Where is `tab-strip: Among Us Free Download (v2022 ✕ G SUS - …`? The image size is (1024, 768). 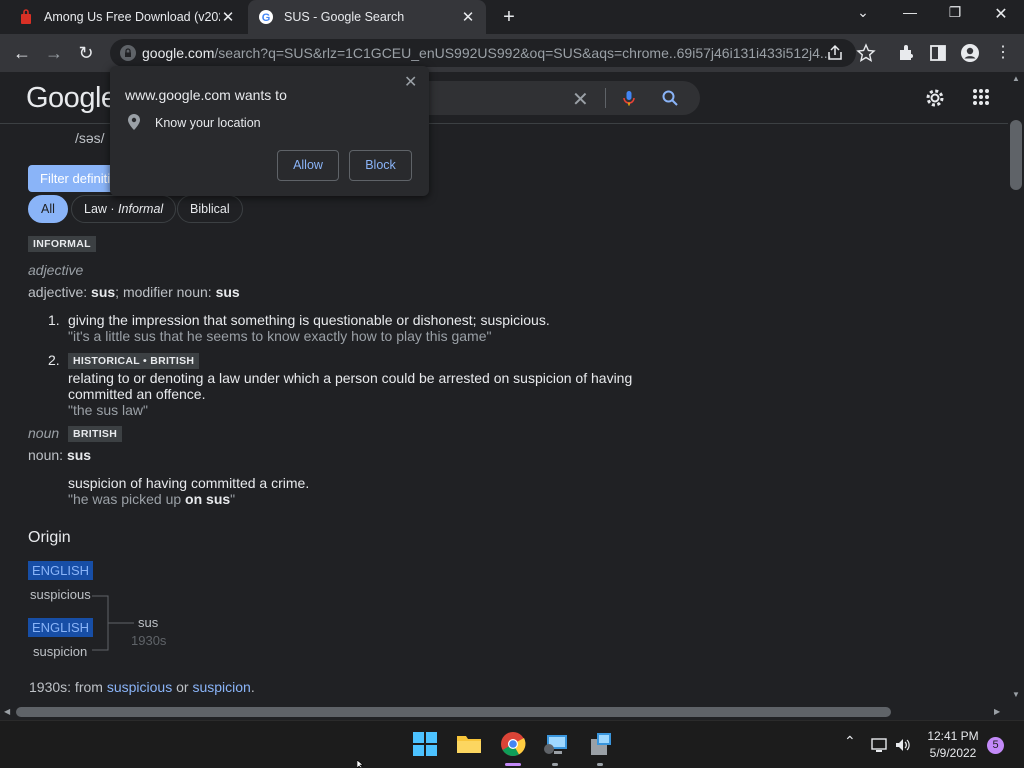 tab-strip: Among Us Free Download (v2022 ✕ G SUS - … is located at coordinates (512, 17).